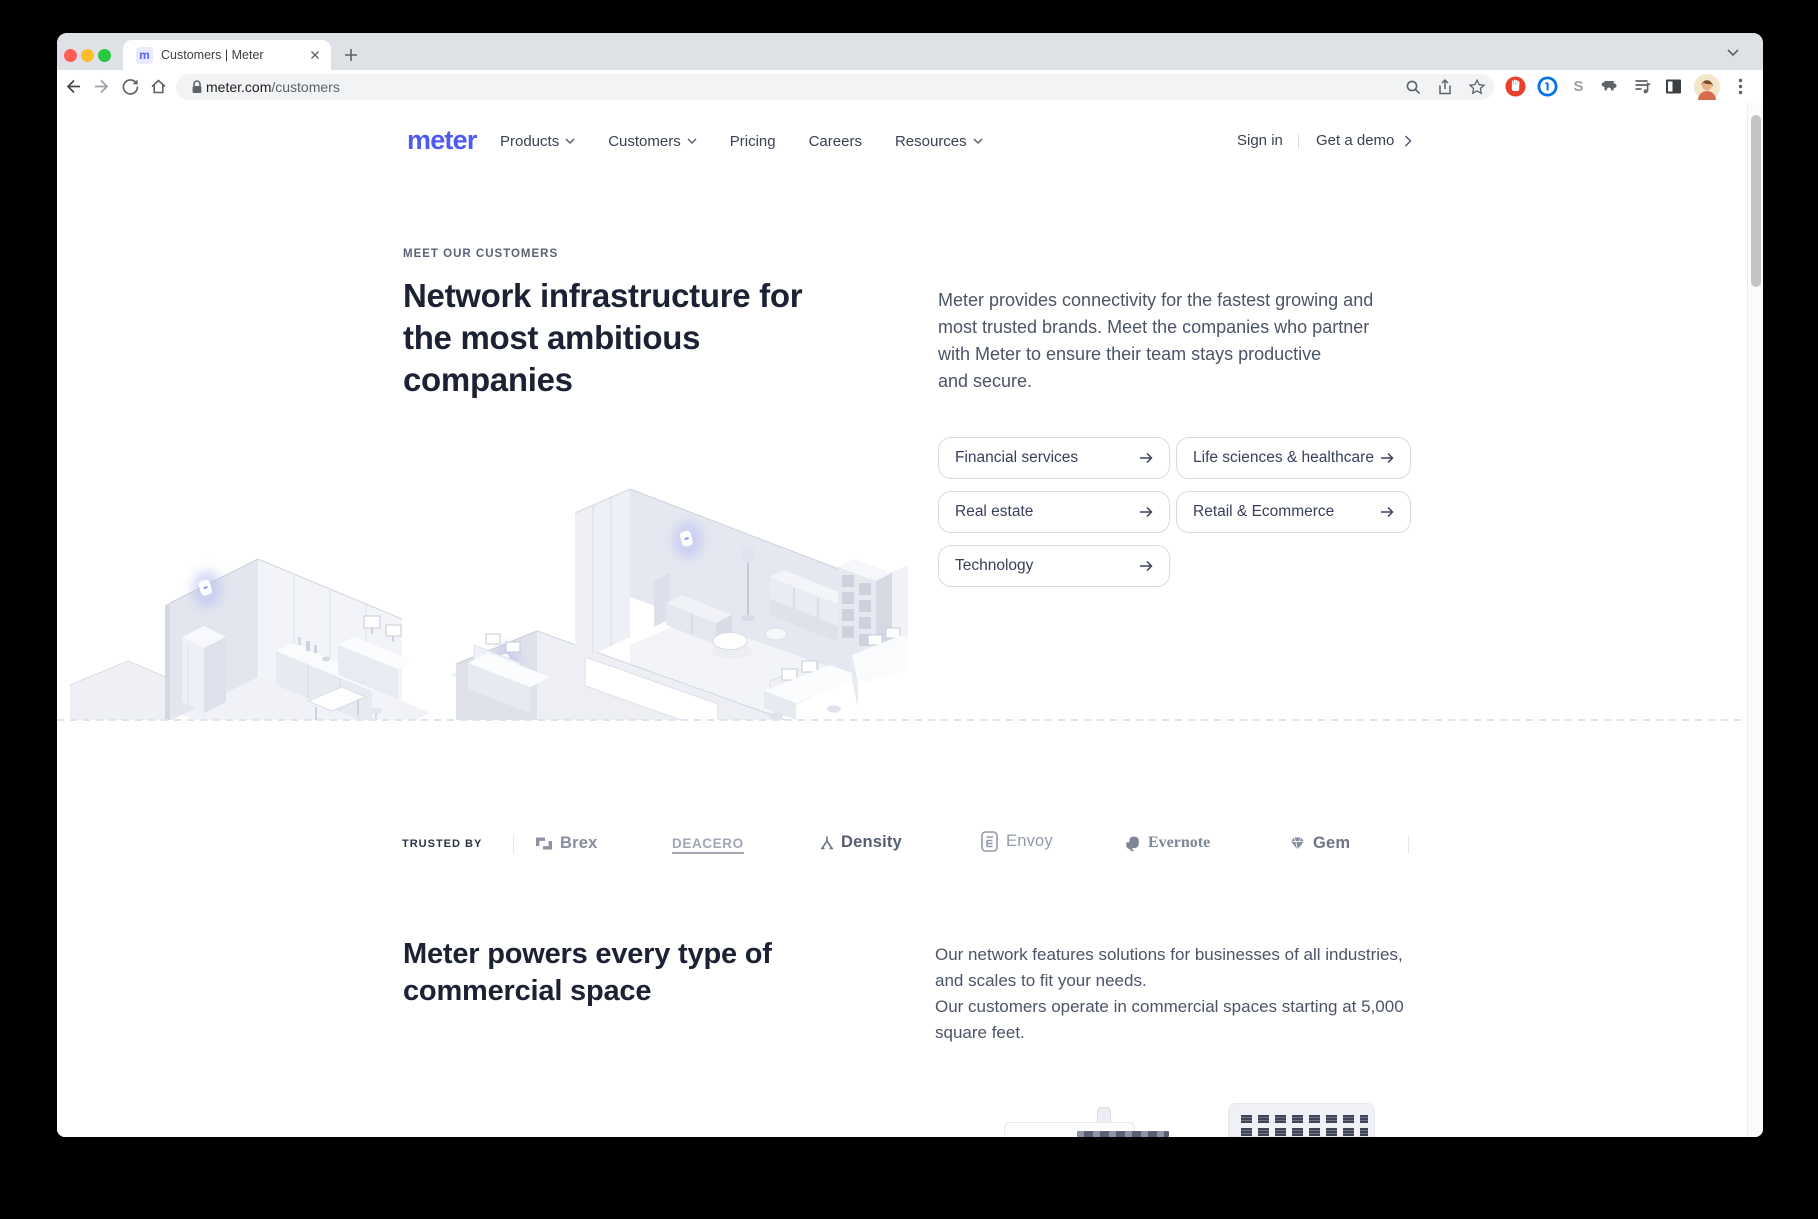 The height and width of the screenshot is (1219, 1818). Describe the element at coordinates (835, 87) in the screenshot. I see `url-bar: meter.com/customers` at that location.